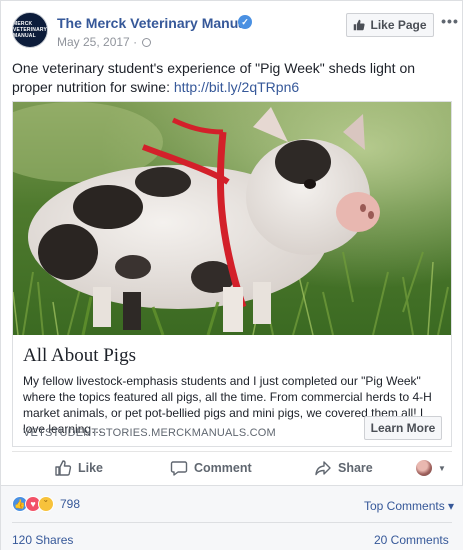 The image size is (463, 550). Describe the element at coordinates (179, 468) in the screenshot. I see `comment-bubble-icon` at that location.